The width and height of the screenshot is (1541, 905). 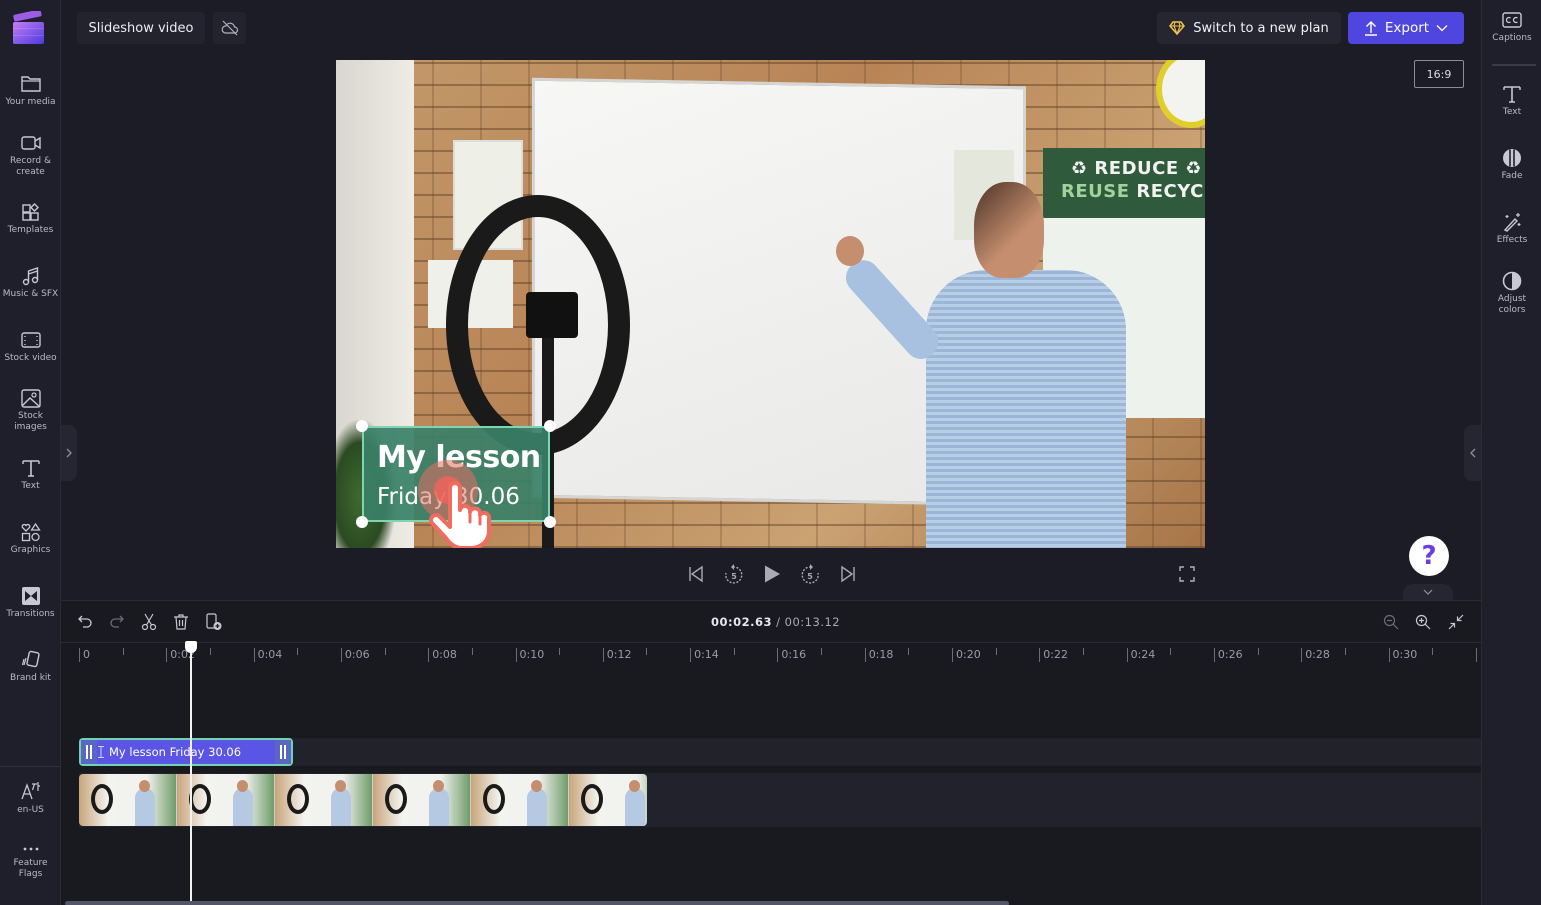 I want to click on rewind-5s-button: 5, so click(x=734, y=574).